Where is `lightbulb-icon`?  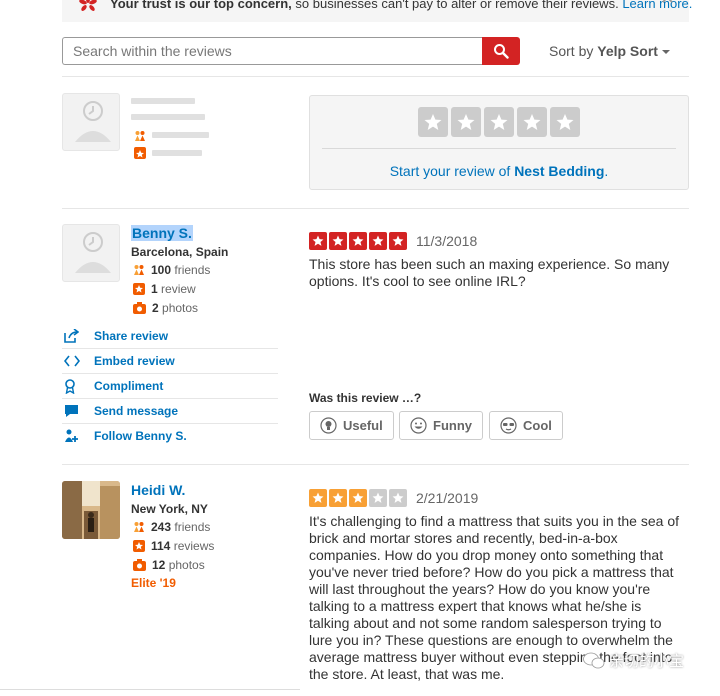
lightbulb-icon is located at coordinates (328, 425).